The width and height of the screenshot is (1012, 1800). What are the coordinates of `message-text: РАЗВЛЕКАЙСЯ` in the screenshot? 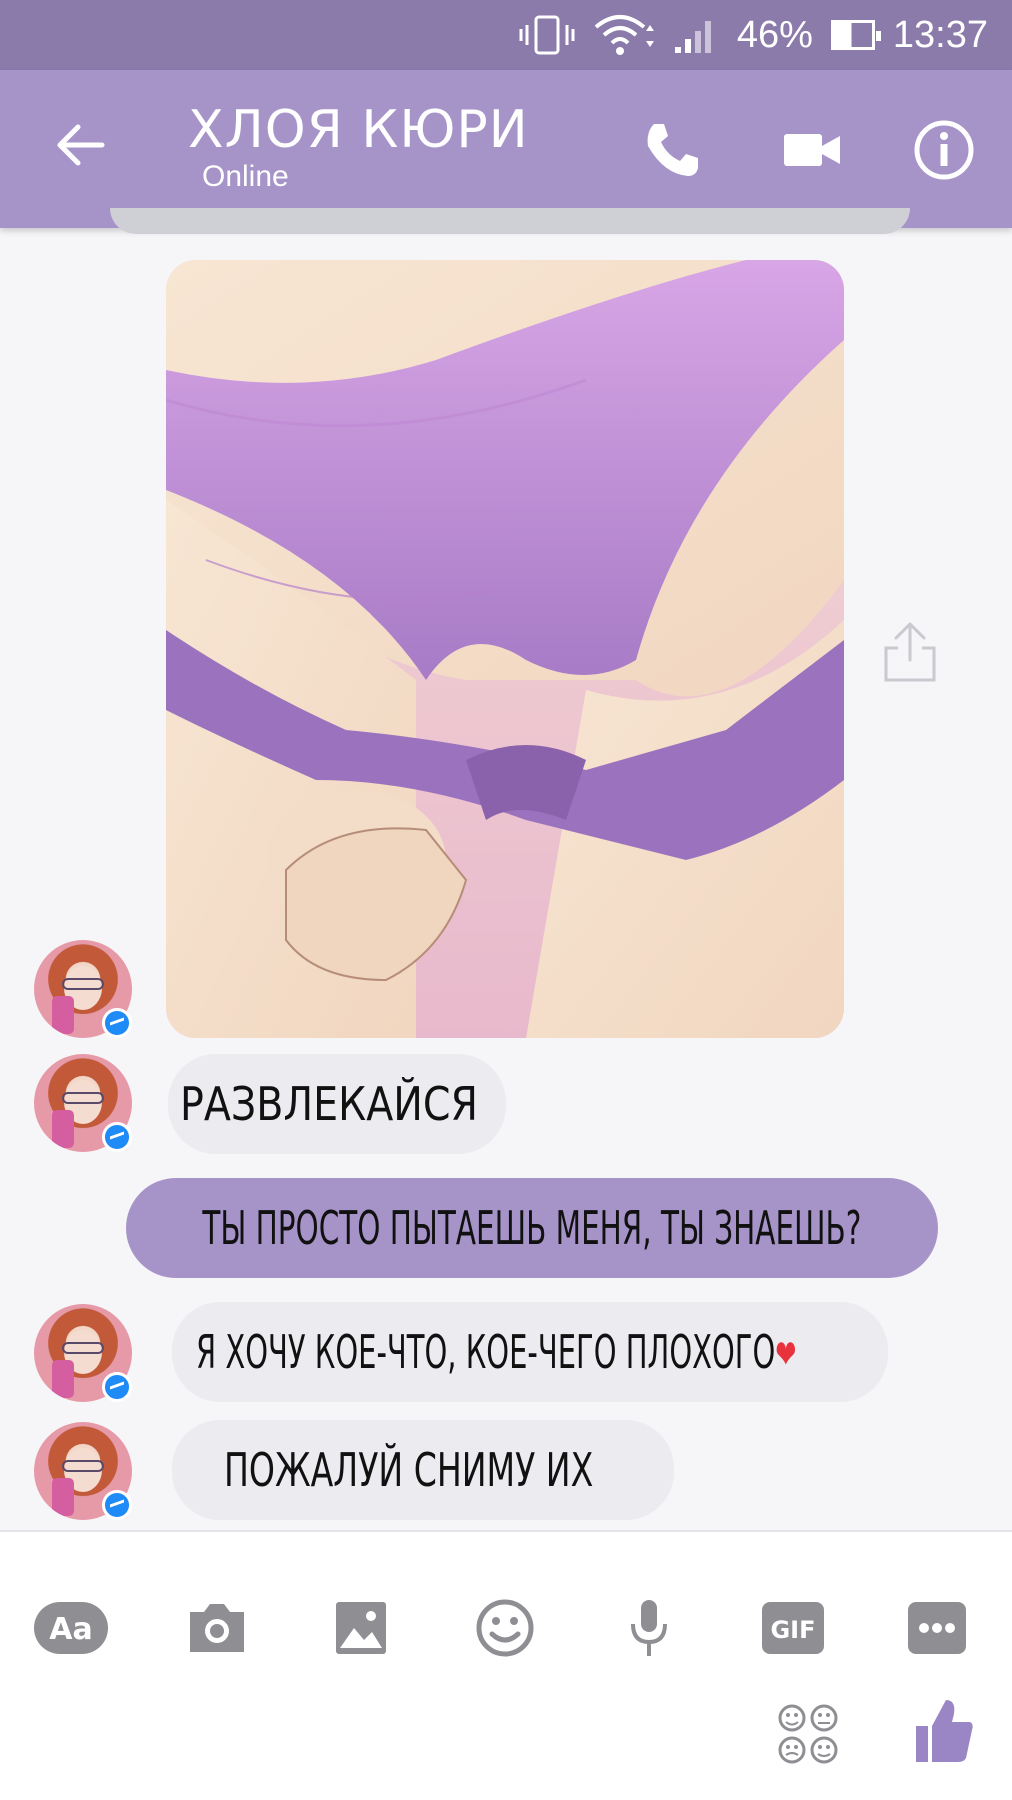 It's located at (329, 1104).